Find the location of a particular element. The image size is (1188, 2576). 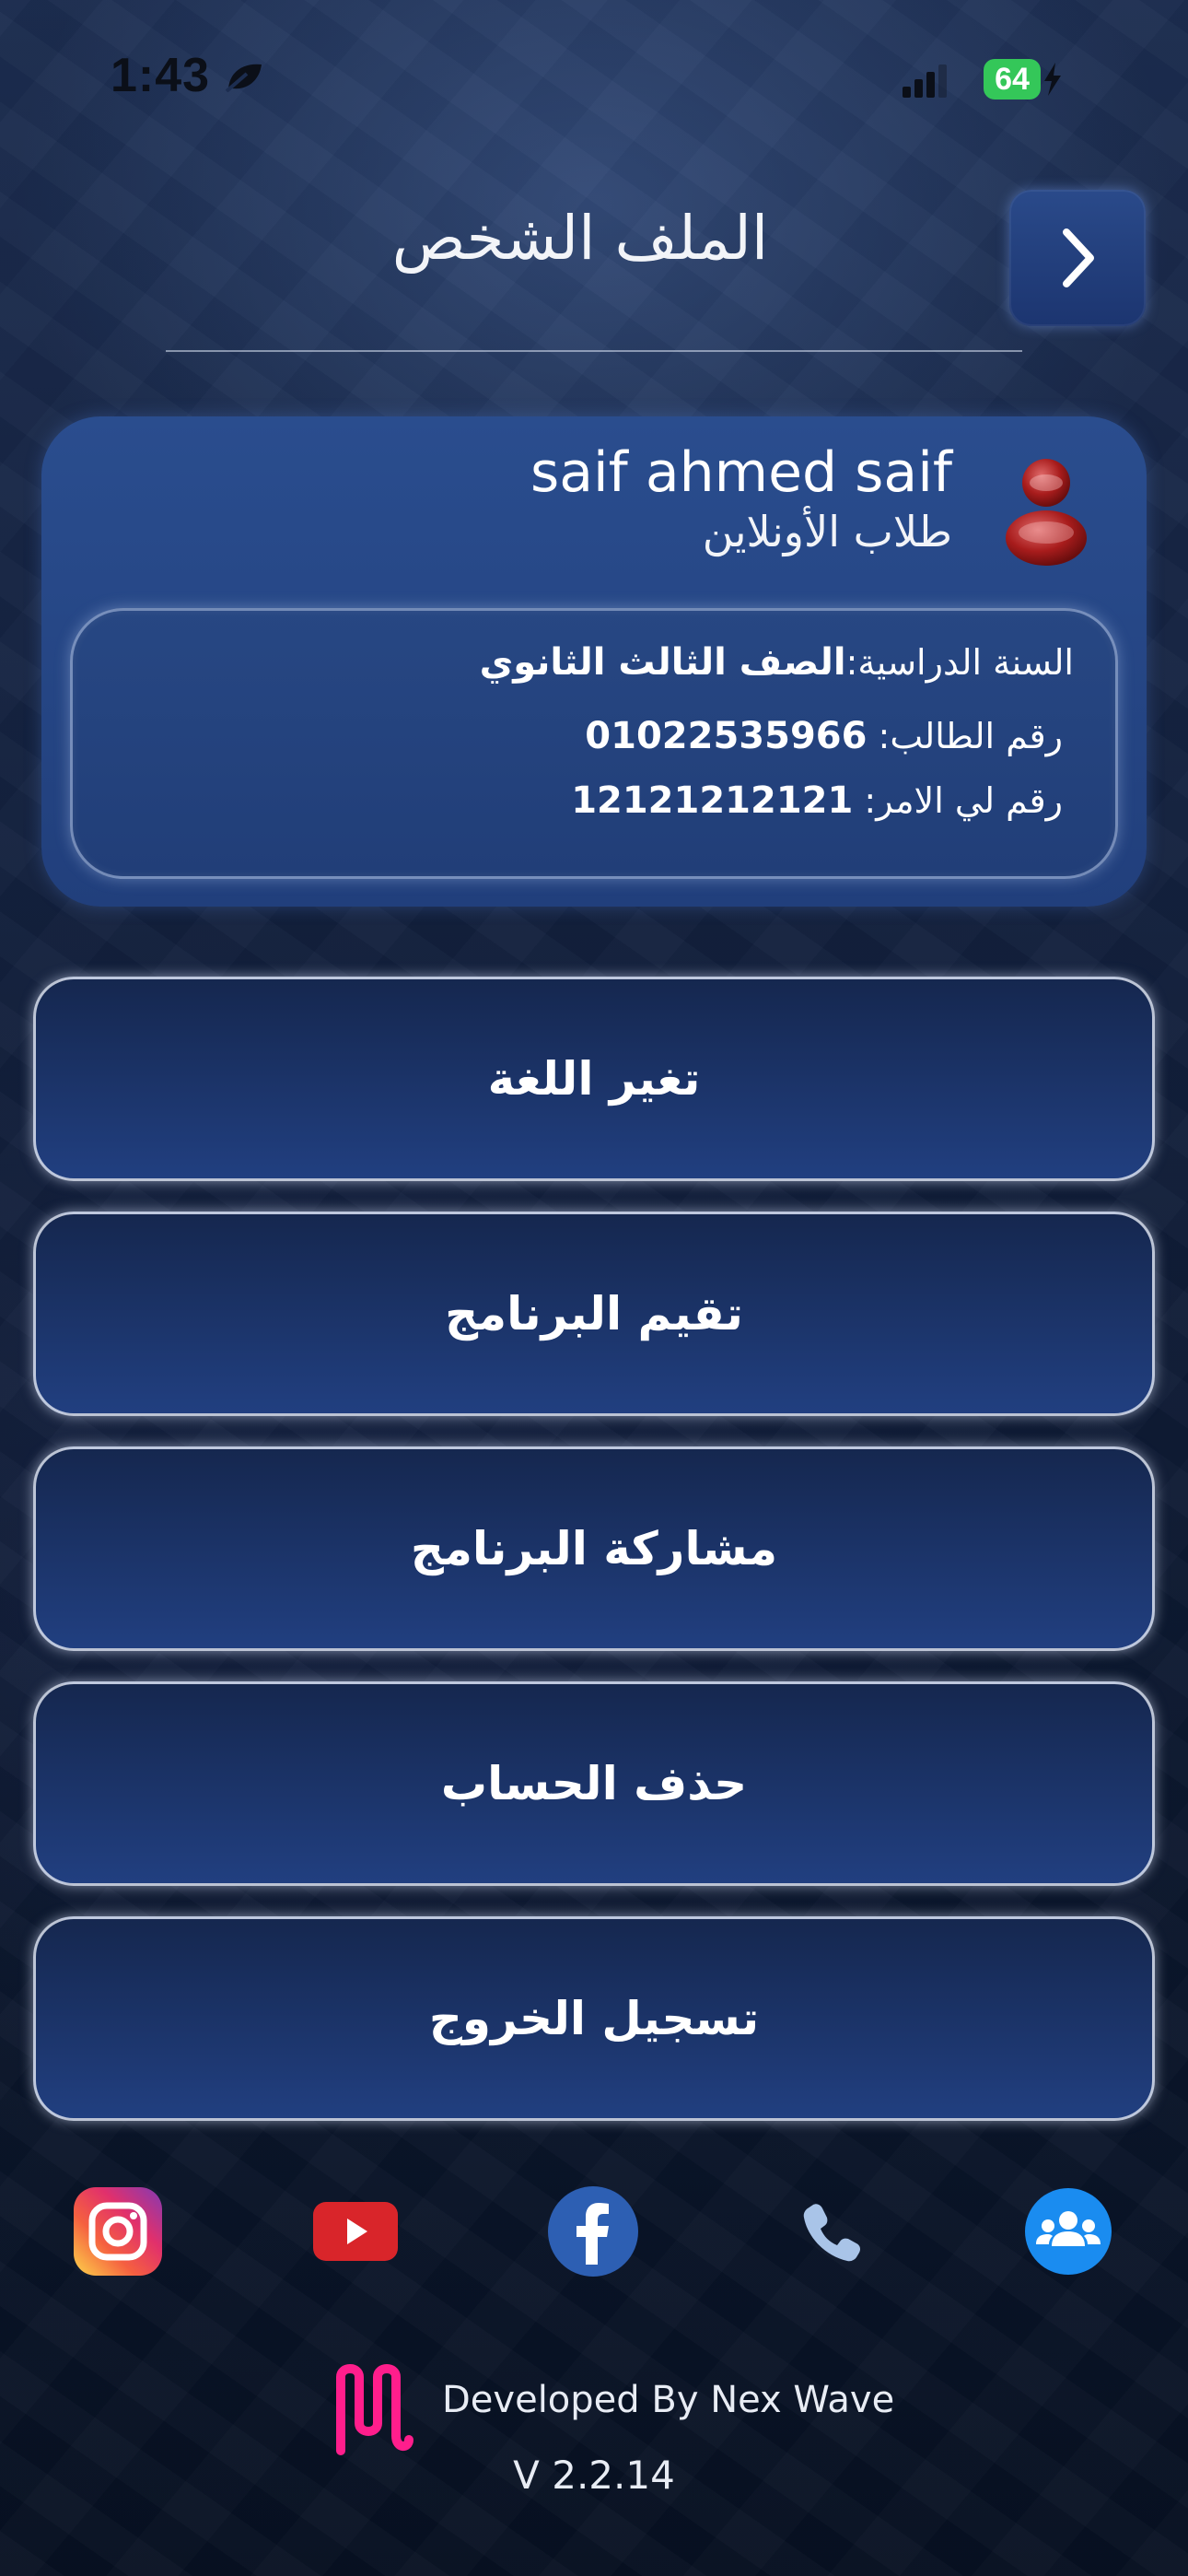

phone-button is located at coordinates (831, 2231).